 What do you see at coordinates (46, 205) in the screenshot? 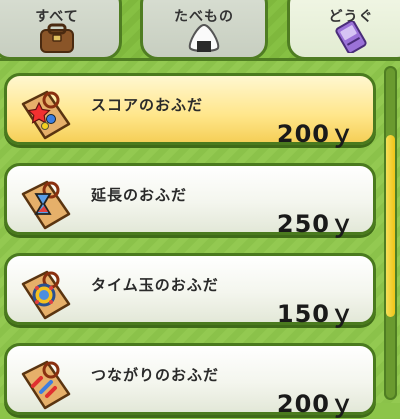
I see `extend-charm-icon` at bounding box center [46, 205].